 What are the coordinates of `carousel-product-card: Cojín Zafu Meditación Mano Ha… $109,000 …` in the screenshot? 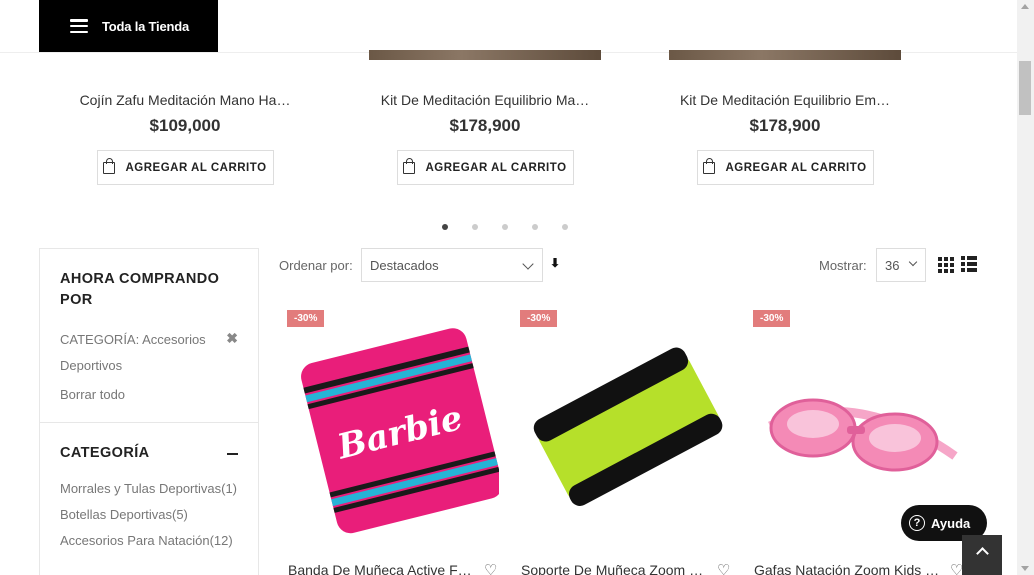 It's located at (185, 137).